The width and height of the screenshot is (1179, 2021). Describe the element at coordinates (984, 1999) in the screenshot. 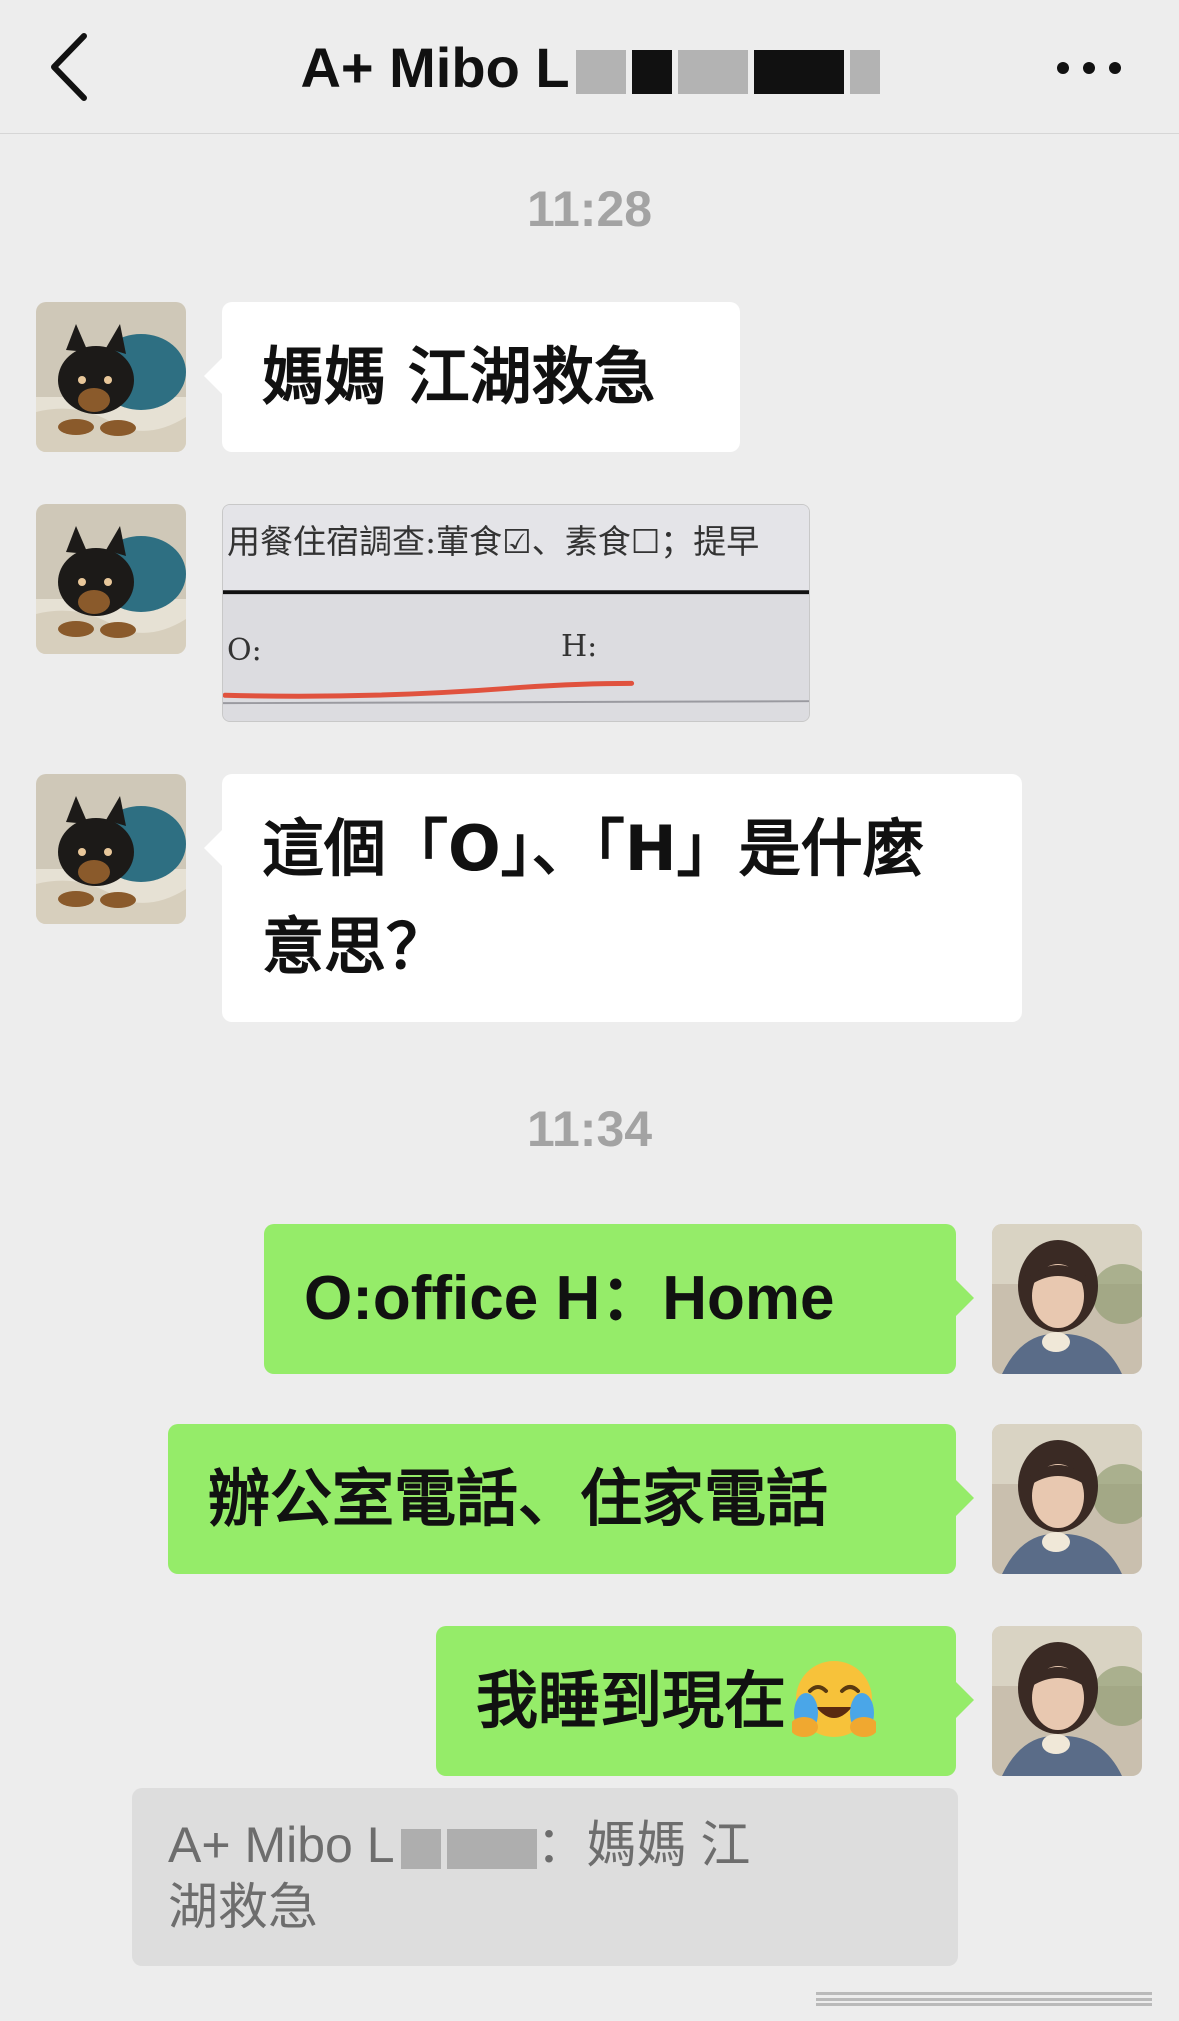

I see `home-indicator` at that location.